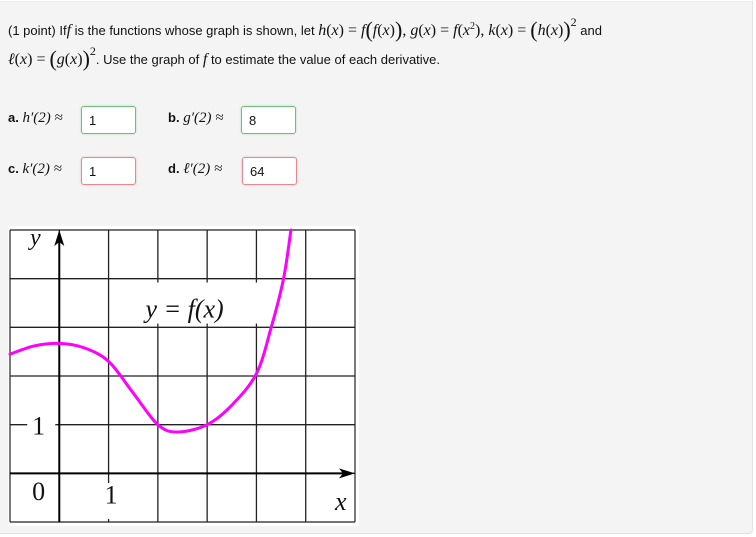 Image resolution: width=756 pixels, height=537 pixels. Describe the element at coordinates (268, 120) in the screenshot. I see `answer-input-b: 8` at that location.